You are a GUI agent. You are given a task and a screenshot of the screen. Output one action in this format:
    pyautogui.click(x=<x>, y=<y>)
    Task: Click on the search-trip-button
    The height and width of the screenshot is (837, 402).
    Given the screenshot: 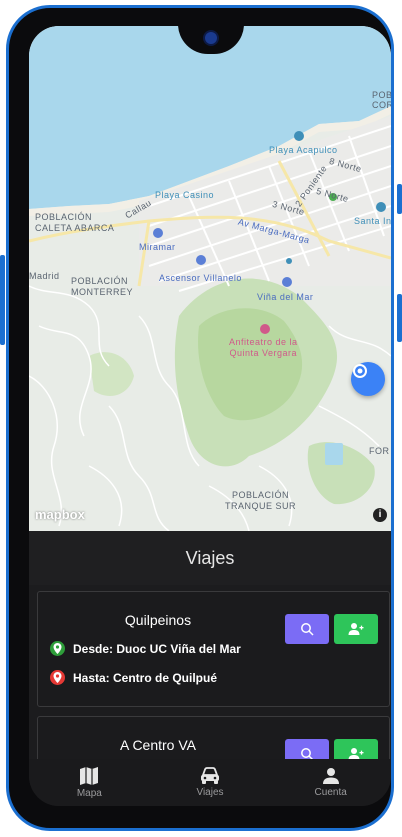 What is the action you would take?
    pyautogui.click(x=307, y=629)
    